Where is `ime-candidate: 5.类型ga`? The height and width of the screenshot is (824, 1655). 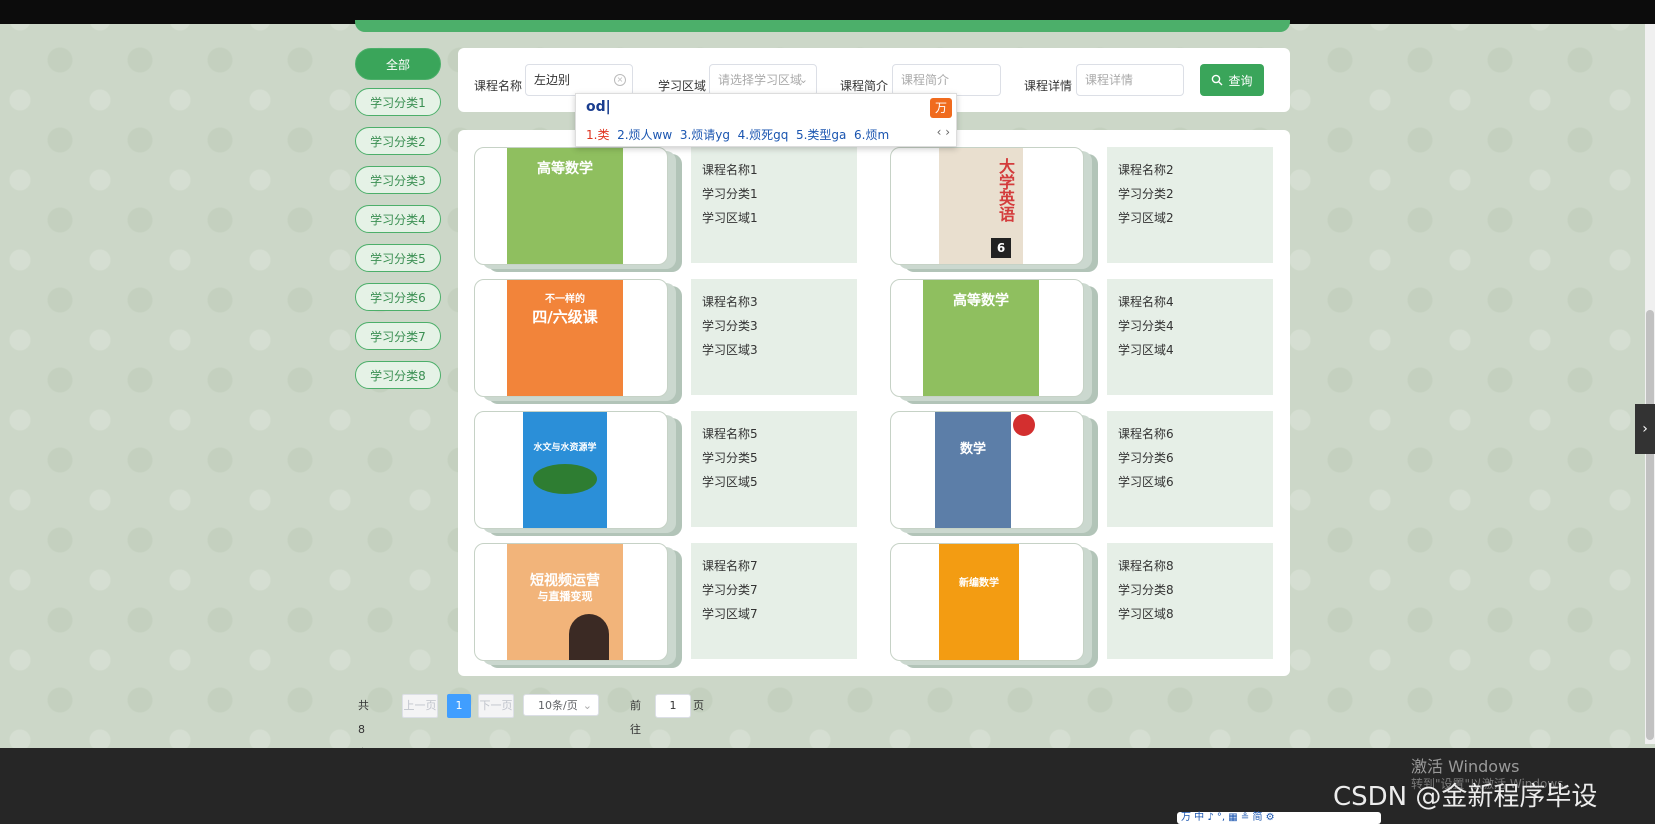 ime-candidate: 5.类型ga is located at coordinates (821, 135).